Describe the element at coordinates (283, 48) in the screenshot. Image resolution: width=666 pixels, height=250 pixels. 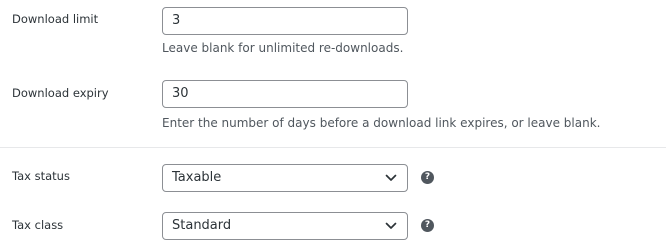
I see `download-limit-description: Leave blank for unlimited re-downloads.` at that location.